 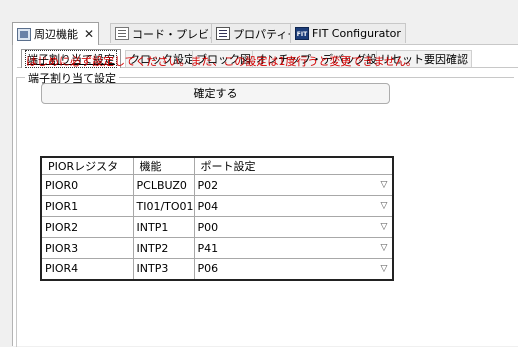 I want to click on cell-function: INTP1, so click(x=163, y=227).